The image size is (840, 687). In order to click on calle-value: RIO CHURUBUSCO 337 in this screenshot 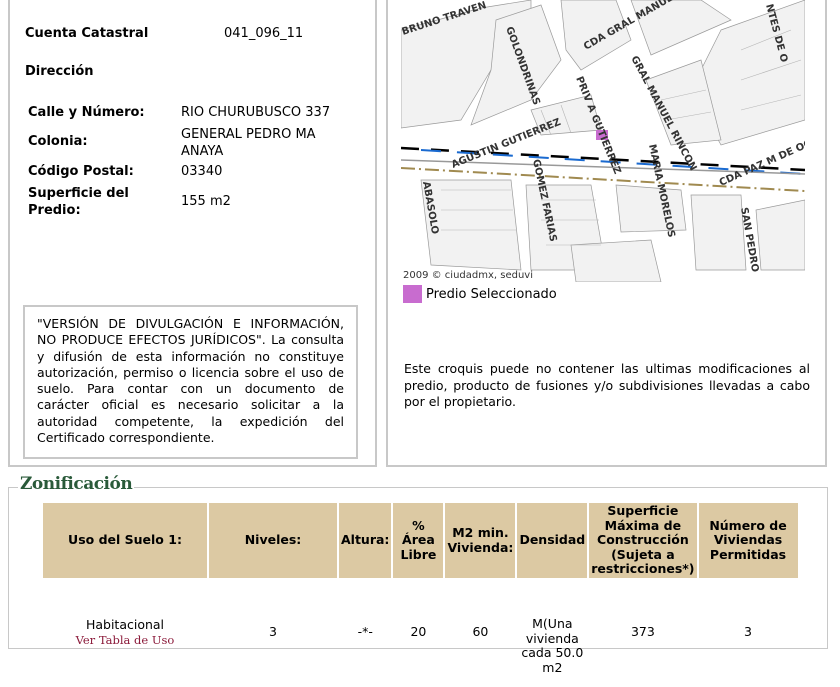, I will do `click(256, 112)`.